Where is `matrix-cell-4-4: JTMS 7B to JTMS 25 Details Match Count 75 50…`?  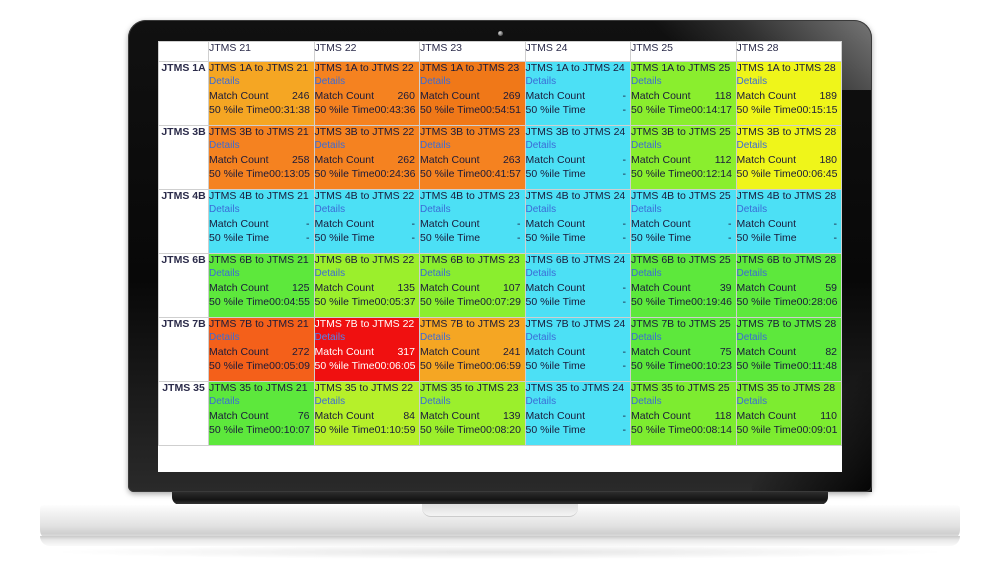
matrix-cell-4-4: JTMS 7B to JTMS 25 Details Match Count 75 50… is located at coordinates (683, 349).